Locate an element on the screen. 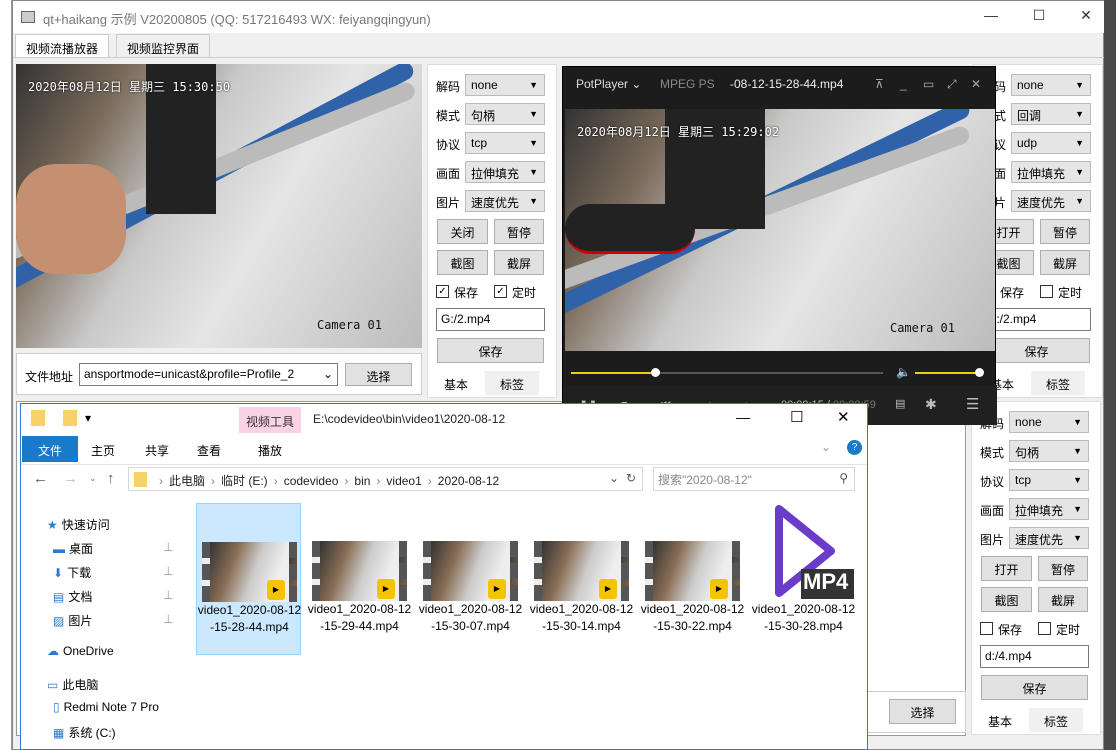  tab-stream-player: 视频流播放器 is located at coordinates (62, 46).